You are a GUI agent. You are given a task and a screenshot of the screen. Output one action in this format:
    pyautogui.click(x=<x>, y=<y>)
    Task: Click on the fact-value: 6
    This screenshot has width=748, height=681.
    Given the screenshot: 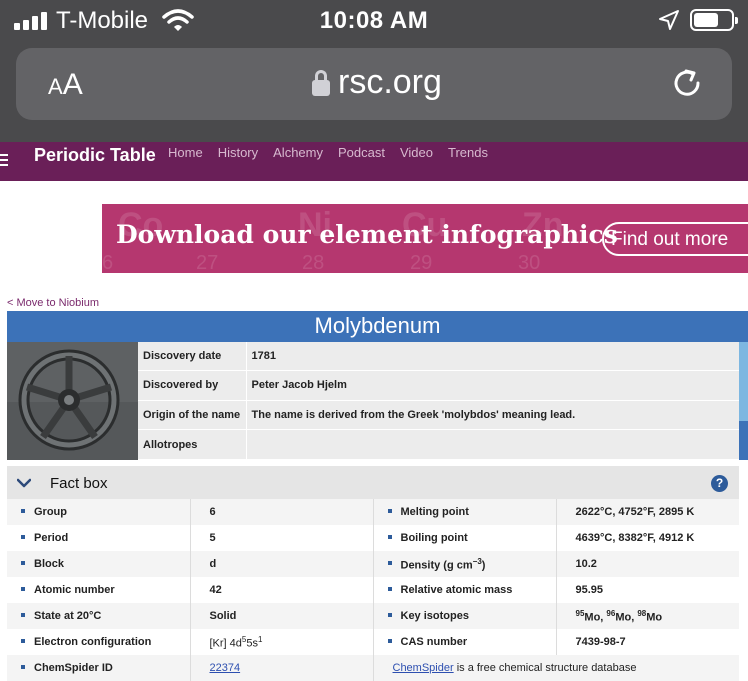 What is the action you would take?
    pyautogui.click(x=282, y=512)
    